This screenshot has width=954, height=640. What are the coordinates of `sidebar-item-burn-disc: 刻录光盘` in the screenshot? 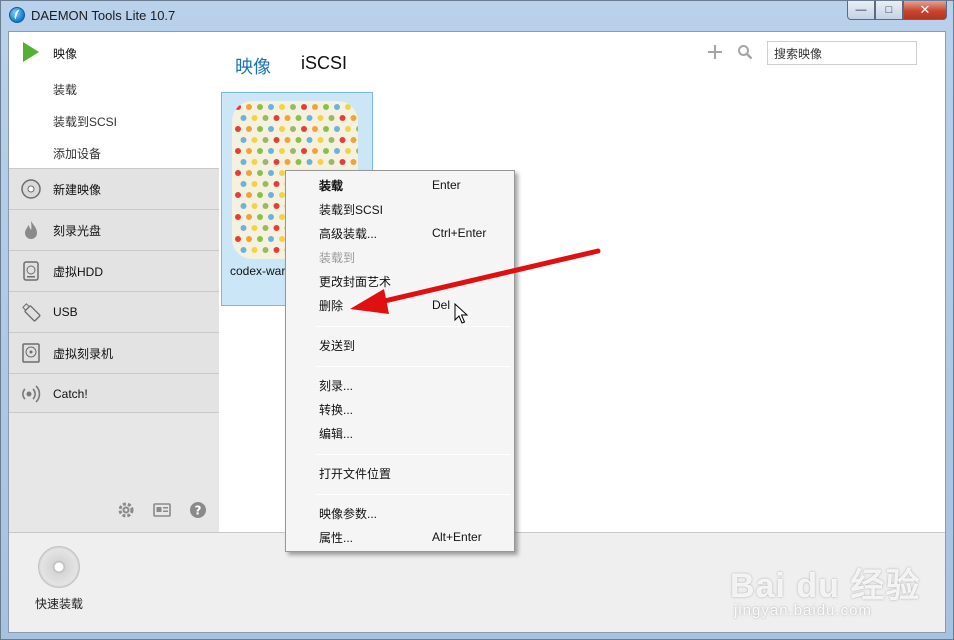 It's located at (114, 229).